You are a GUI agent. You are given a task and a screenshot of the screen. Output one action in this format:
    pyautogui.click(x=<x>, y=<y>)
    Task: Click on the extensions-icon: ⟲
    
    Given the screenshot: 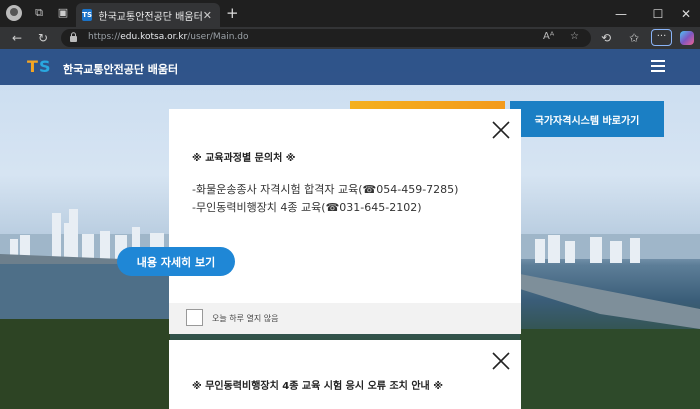 What is the action you would take?
    pyautogui.click(x=606, y=38)
    